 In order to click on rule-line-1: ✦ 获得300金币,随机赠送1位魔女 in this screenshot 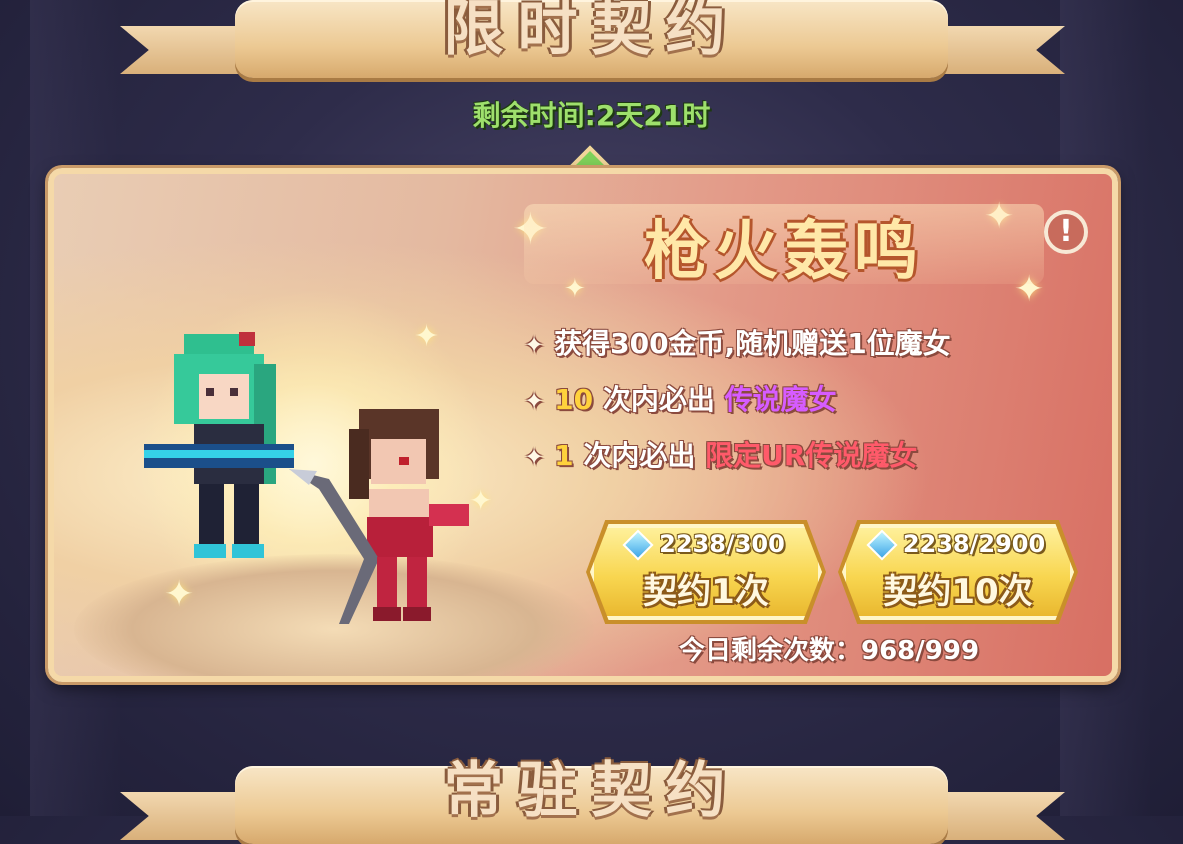, I will do `click(737, 342)`.